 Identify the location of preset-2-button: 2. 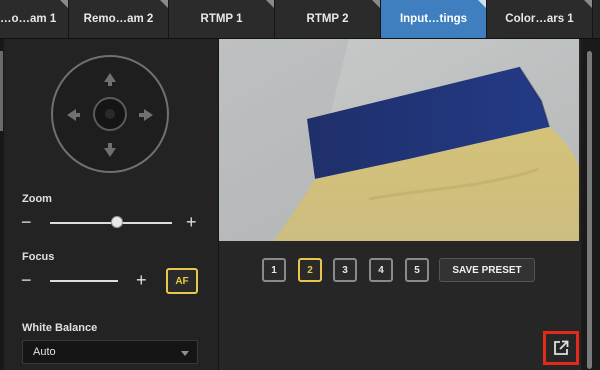
(310, 270).